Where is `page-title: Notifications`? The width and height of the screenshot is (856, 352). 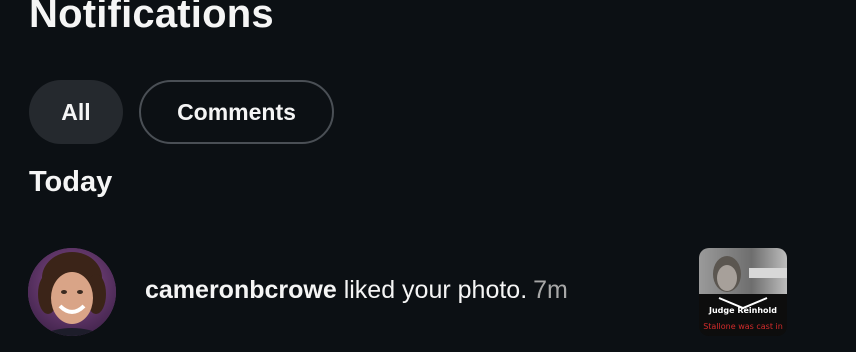 page-title: Notifications is located at coordinates (151, 18).